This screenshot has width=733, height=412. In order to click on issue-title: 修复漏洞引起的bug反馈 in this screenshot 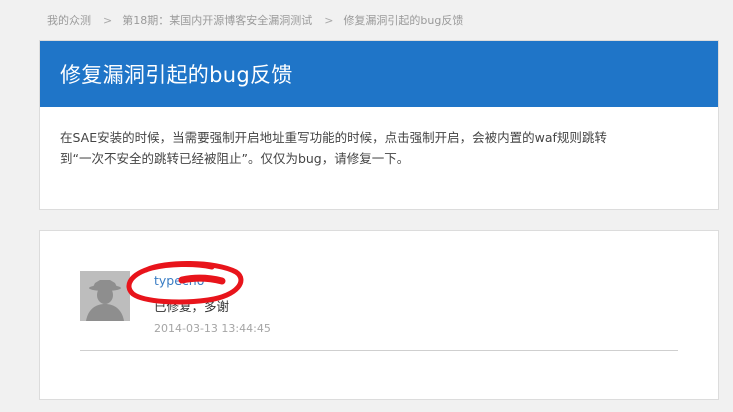, I will do `click(176, 75)`.